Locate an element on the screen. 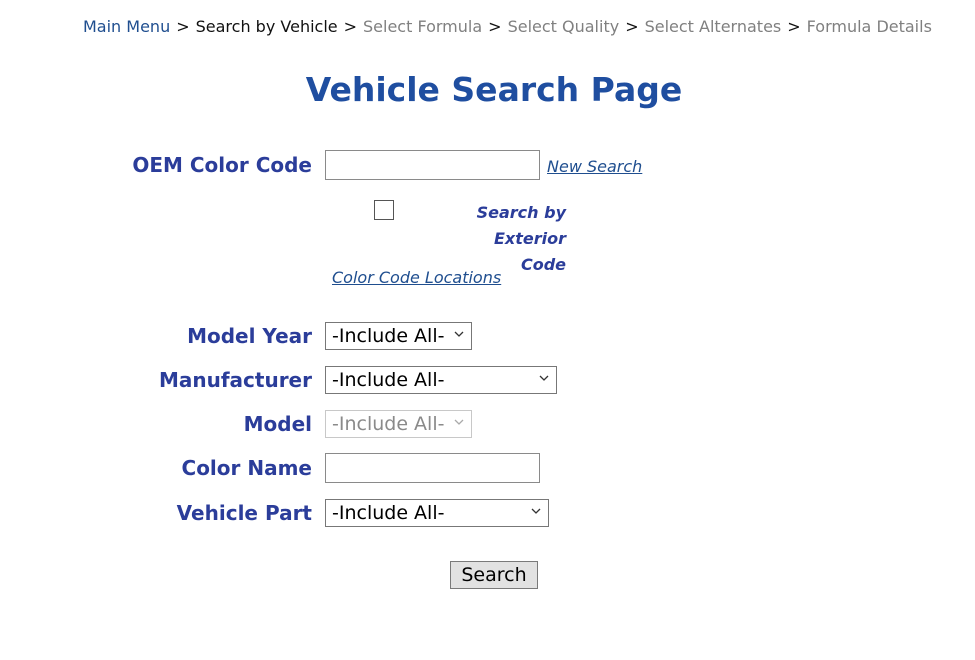 This screenshot has width=975, height=660. search-by-exterior-code-checkbox is located at coordinates (384, 210).